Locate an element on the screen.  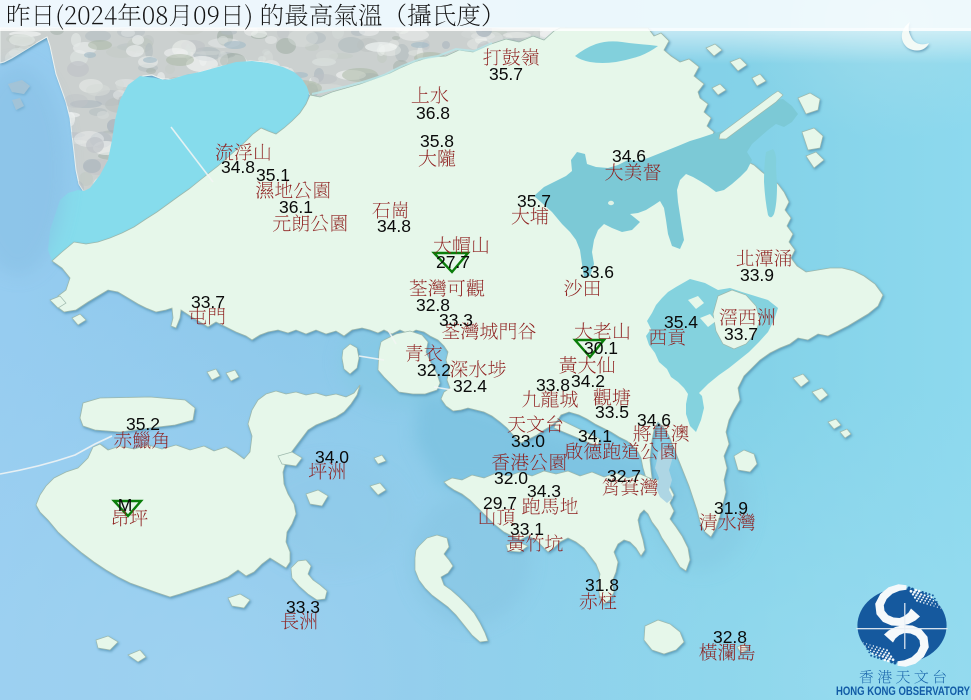
svg-text: 35.2 is located at coordinates (143, 424).